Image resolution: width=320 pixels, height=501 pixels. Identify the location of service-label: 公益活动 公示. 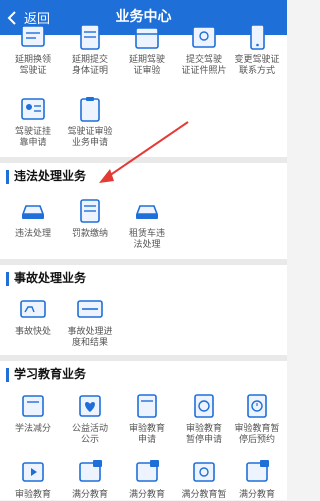
(89, 434).